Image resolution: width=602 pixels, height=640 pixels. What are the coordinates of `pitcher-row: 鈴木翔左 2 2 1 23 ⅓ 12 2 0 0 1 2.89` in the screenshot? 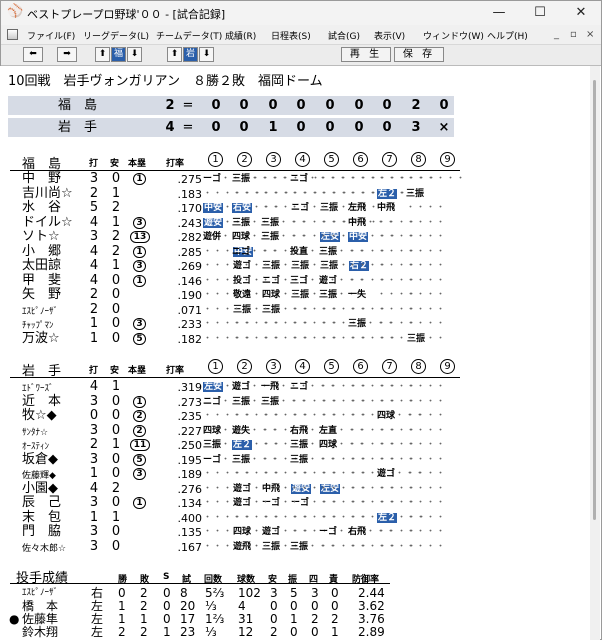 It's located at (295, 632).